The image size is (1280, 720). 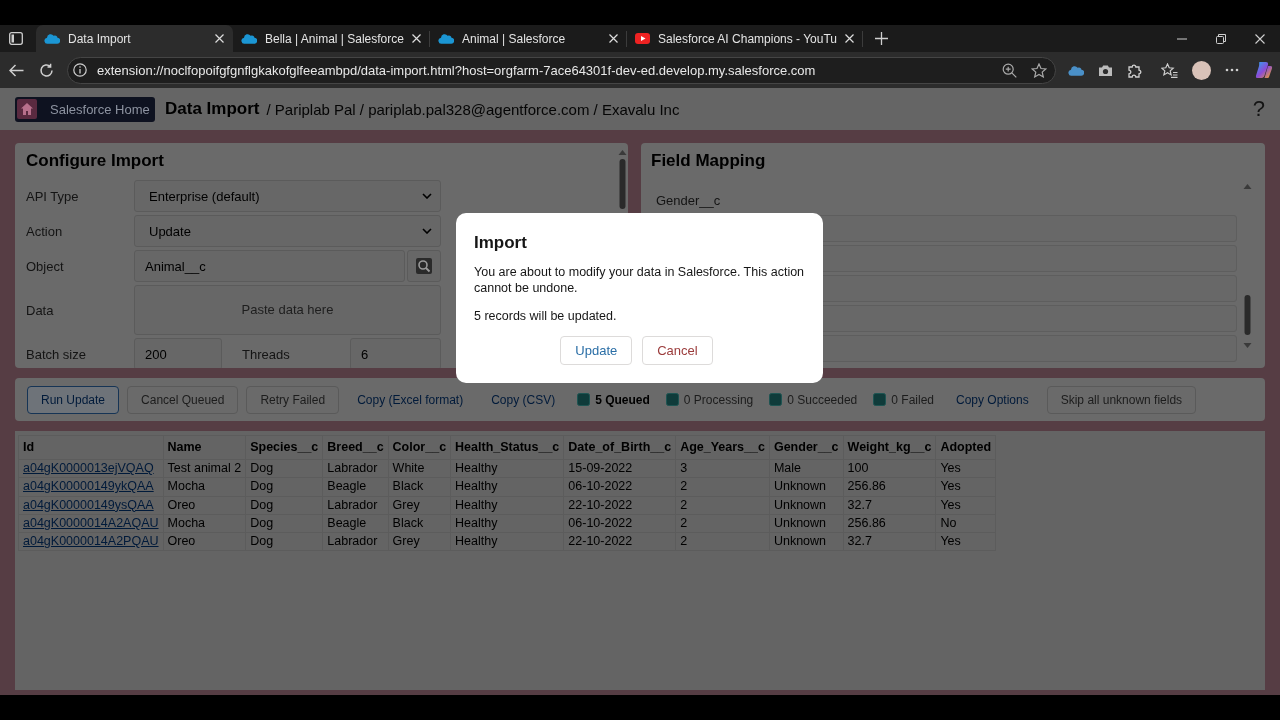 I want to click on table-cell: No, so click(x=965, y=523).